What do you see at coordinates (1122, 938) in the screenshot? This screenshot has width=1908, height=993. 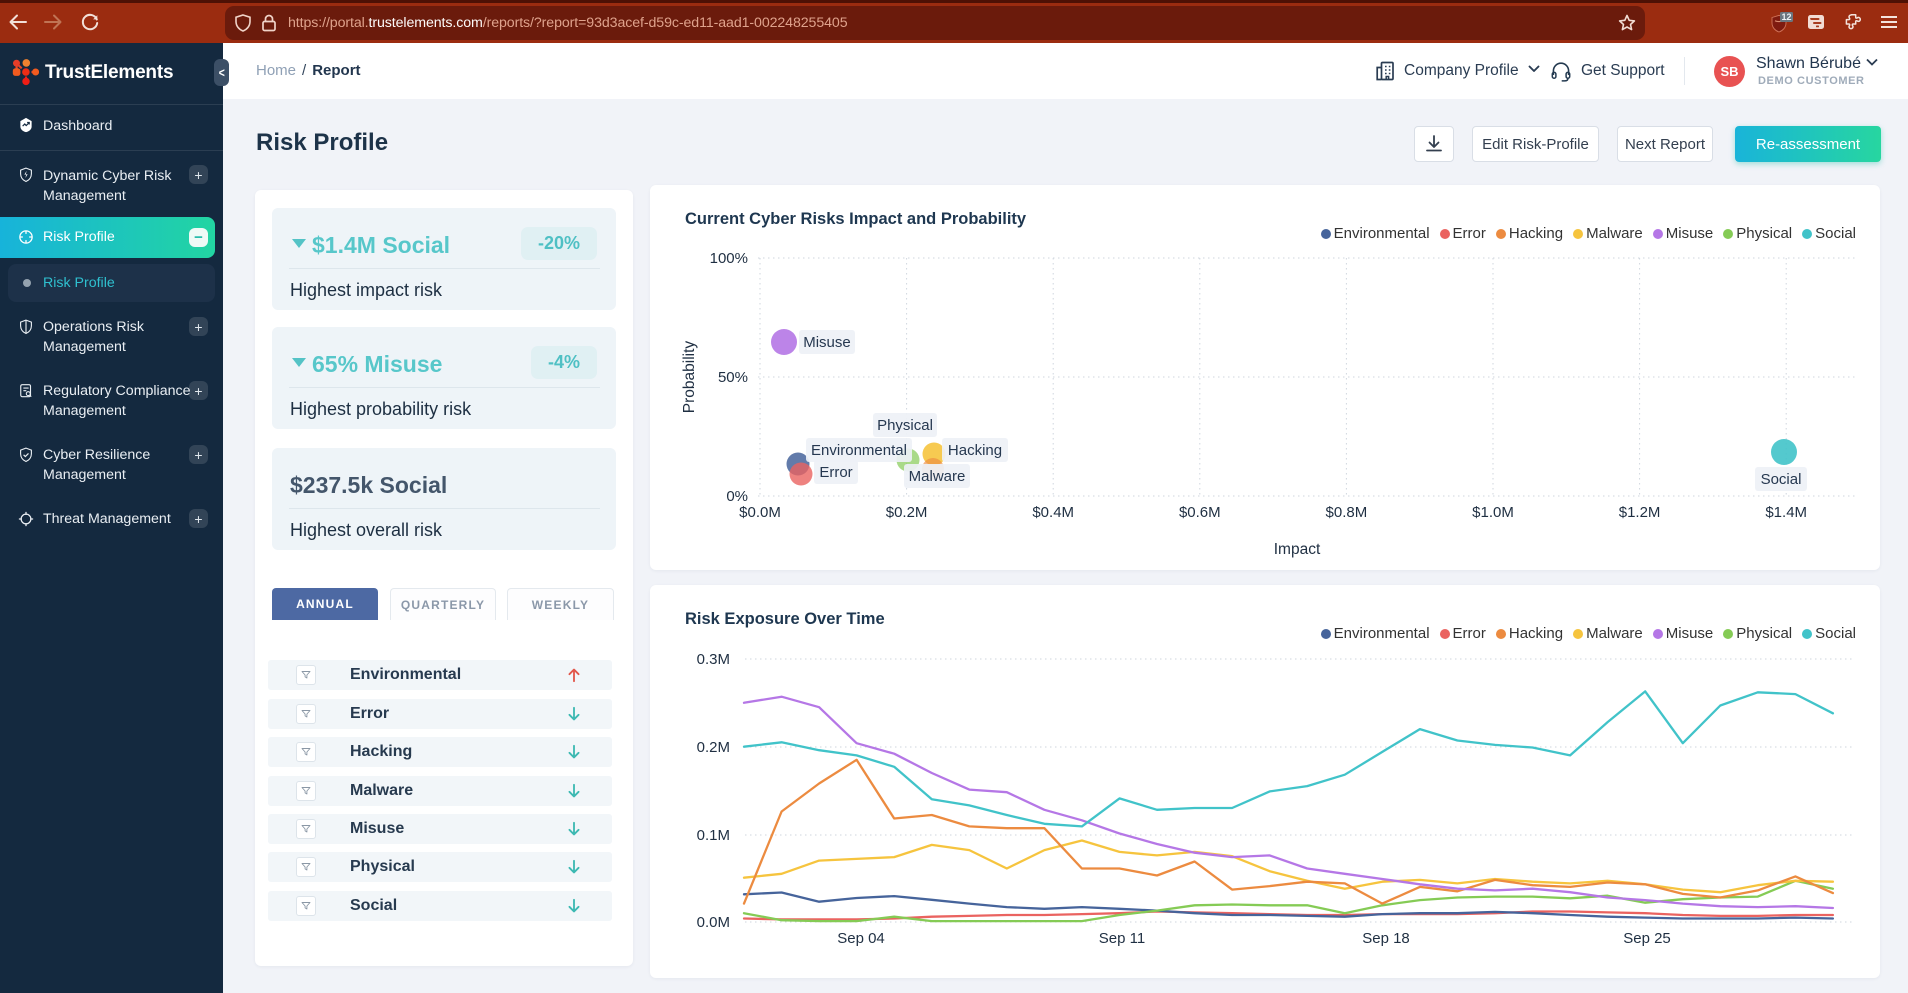 I see `svg-text: Sep 11` at bounding box center [1122, 938].